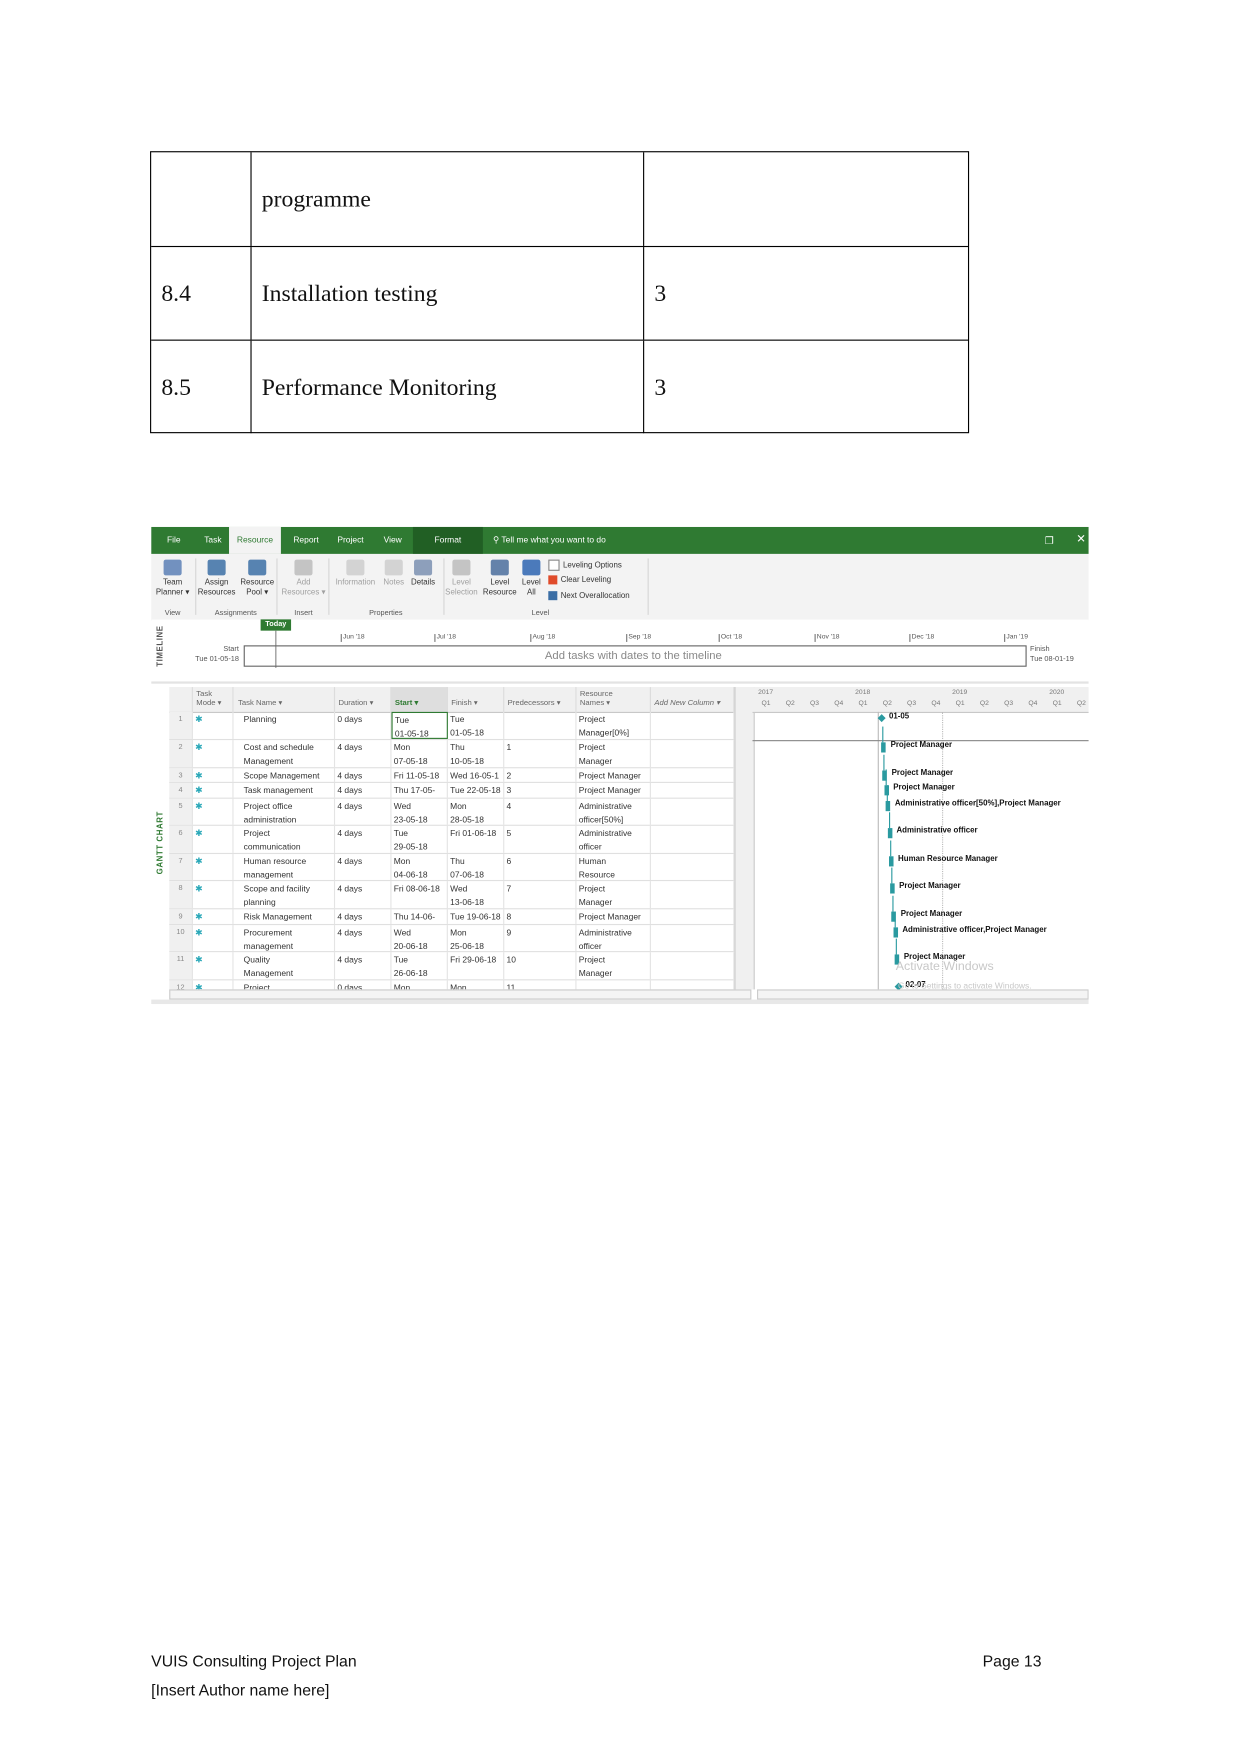  What do you see at coordinates (744, 838) in the screenshot?
I see `view-splitter` at bounding box center [744, 838].